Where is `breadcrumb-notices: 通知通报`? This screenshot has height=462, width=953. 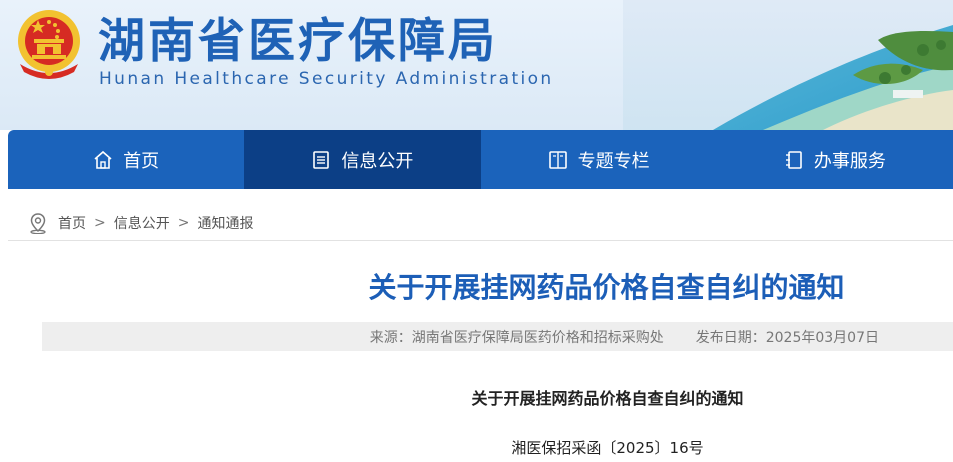
breadcrumb-notices: 通知通报 is located at coordinates (225, 223).